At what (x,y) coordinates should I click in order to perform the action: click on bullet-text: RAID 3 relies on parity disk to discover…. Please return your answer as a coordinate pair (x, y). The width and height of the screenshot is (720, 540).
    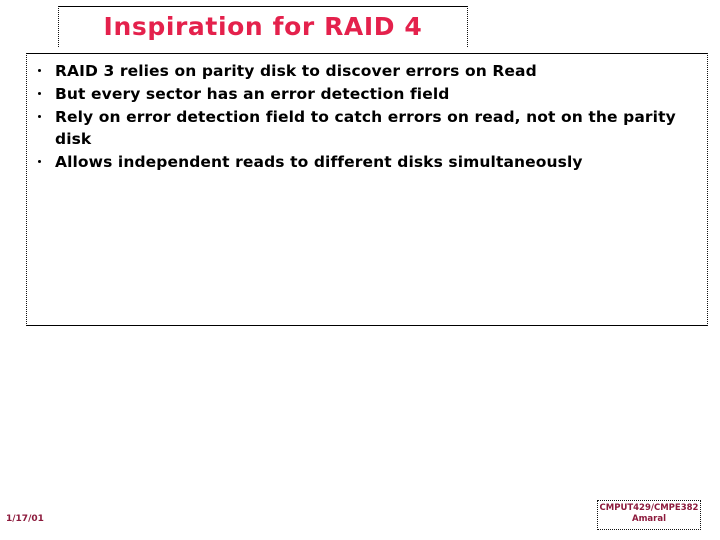
    Looking at the image, I should click on (296, 71).